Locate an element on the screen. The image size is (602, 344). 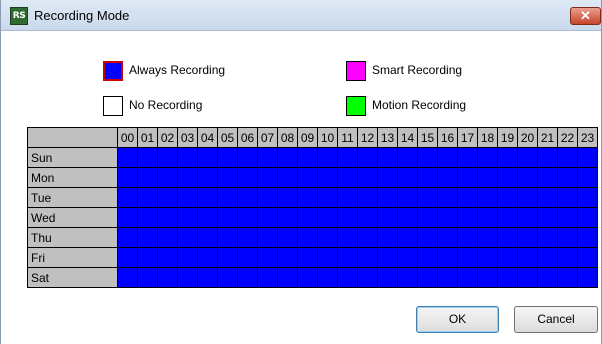
hour-header: 17 is located at coordinates (467, 137).